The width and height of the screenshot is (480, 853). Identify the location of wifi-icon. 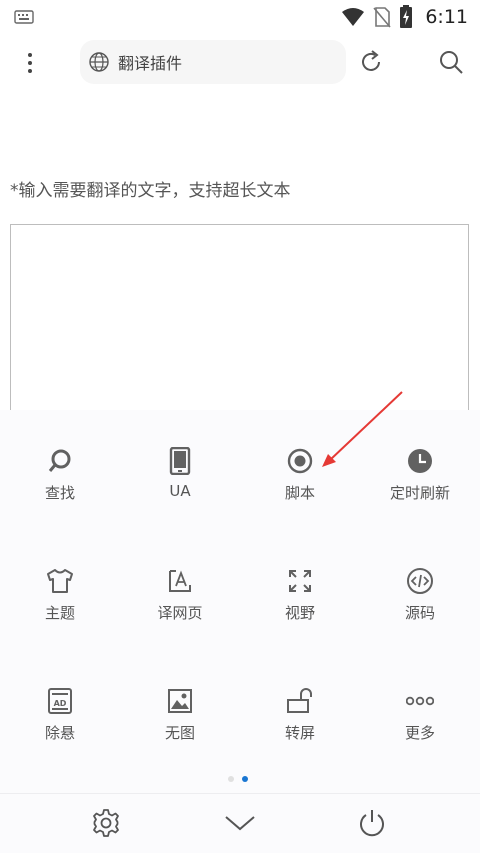
(353, 17).